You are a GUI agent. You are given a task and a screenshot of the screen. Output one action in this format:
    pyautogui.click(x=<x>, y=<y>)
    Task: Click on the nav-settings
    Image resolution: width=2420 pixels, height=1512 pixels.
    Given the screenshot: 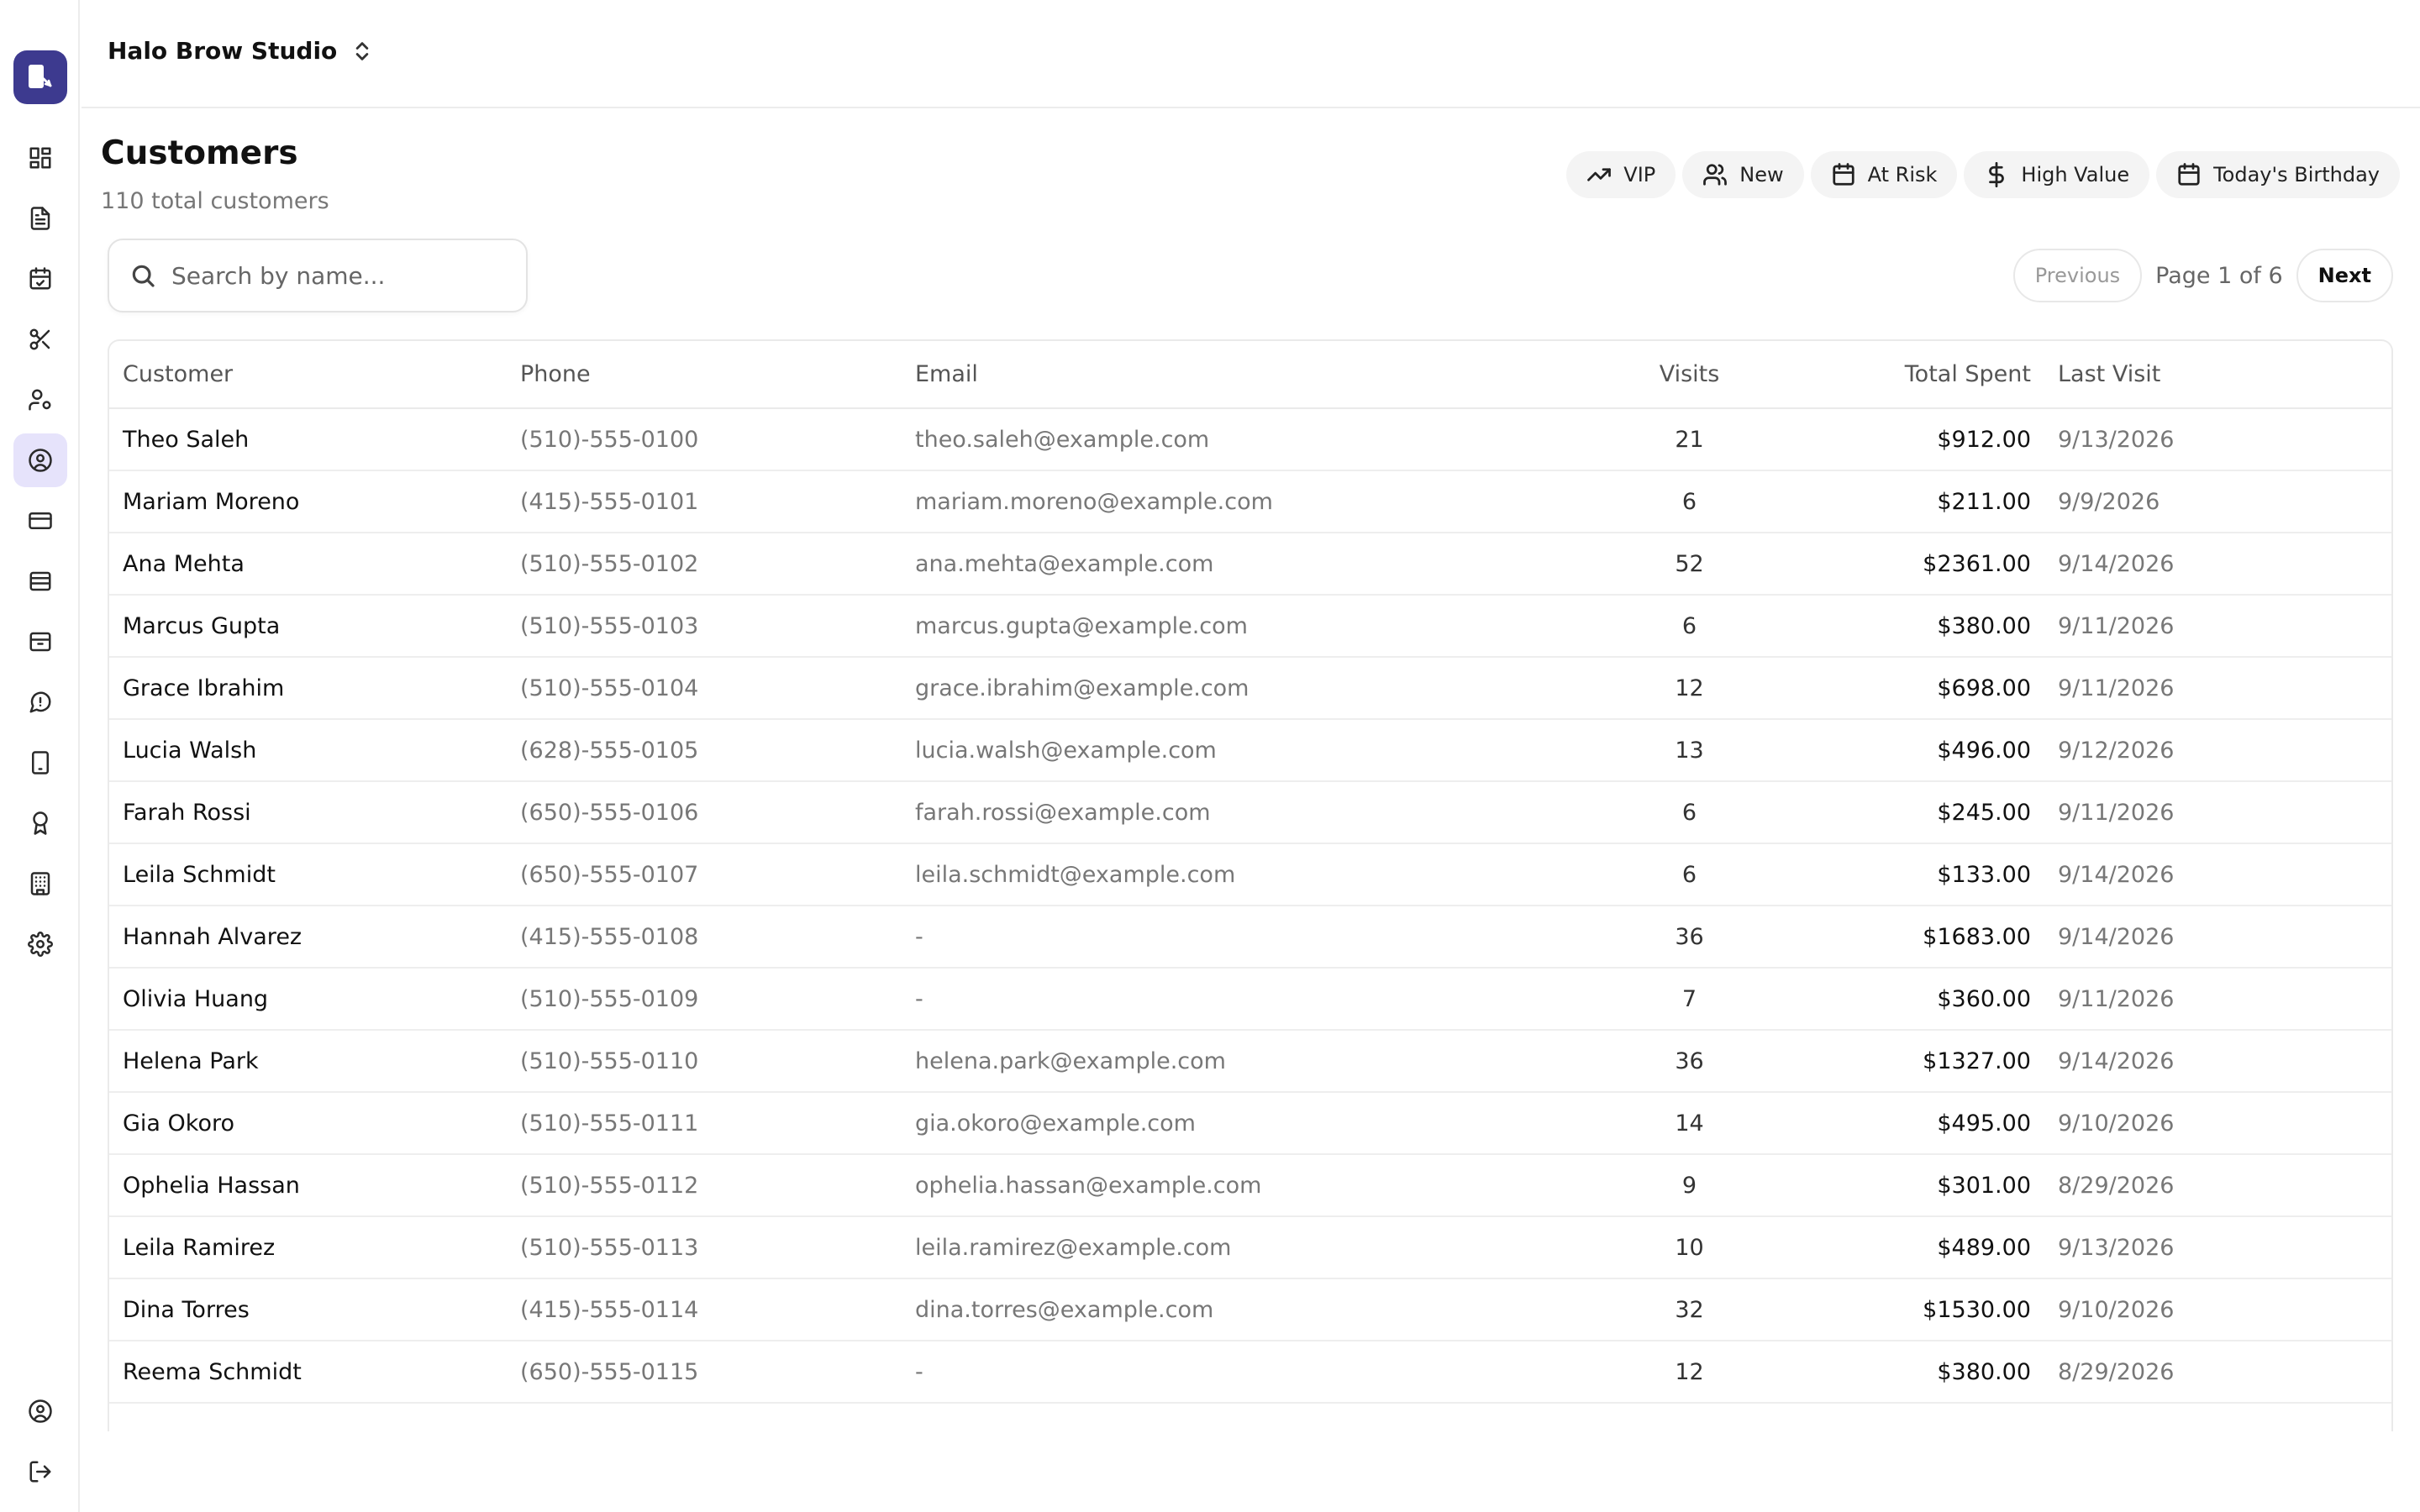 What is the action you would take?
    pyautogui.click(x=40, y=944)
    